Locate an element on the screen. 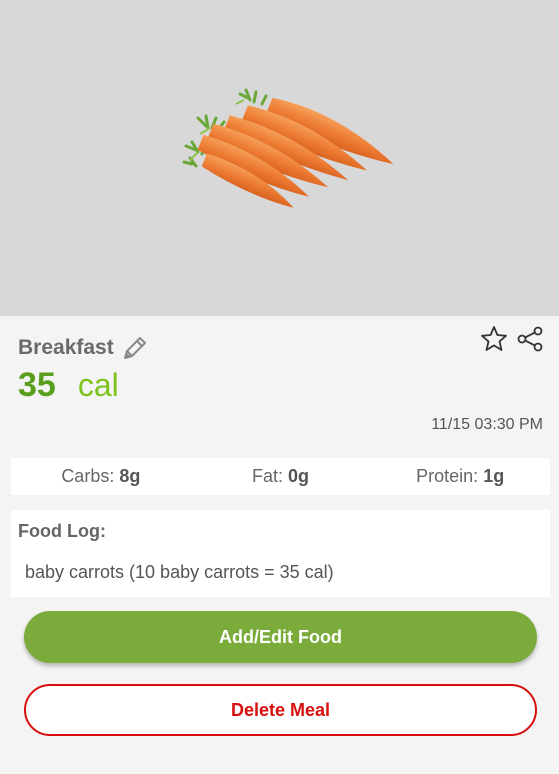 The width and height of the screenshot is (559, 774). calorie-value: 35 is located at coordinates (37, 385).